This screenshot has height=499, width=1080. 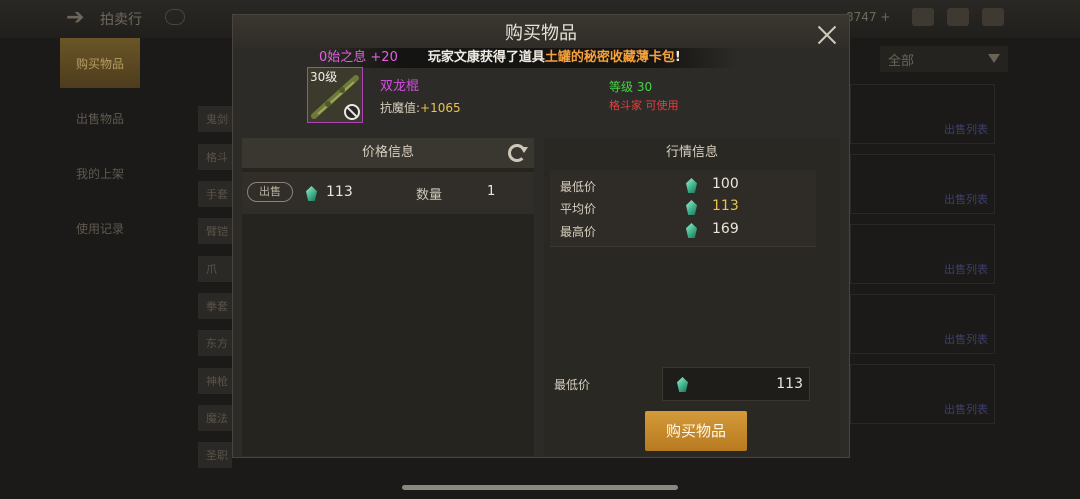 What do you see at coordinates (388, 193) in the screenshot?
I see `listing-row: 出售 113 数量 1` at bounding box center [388, 193].